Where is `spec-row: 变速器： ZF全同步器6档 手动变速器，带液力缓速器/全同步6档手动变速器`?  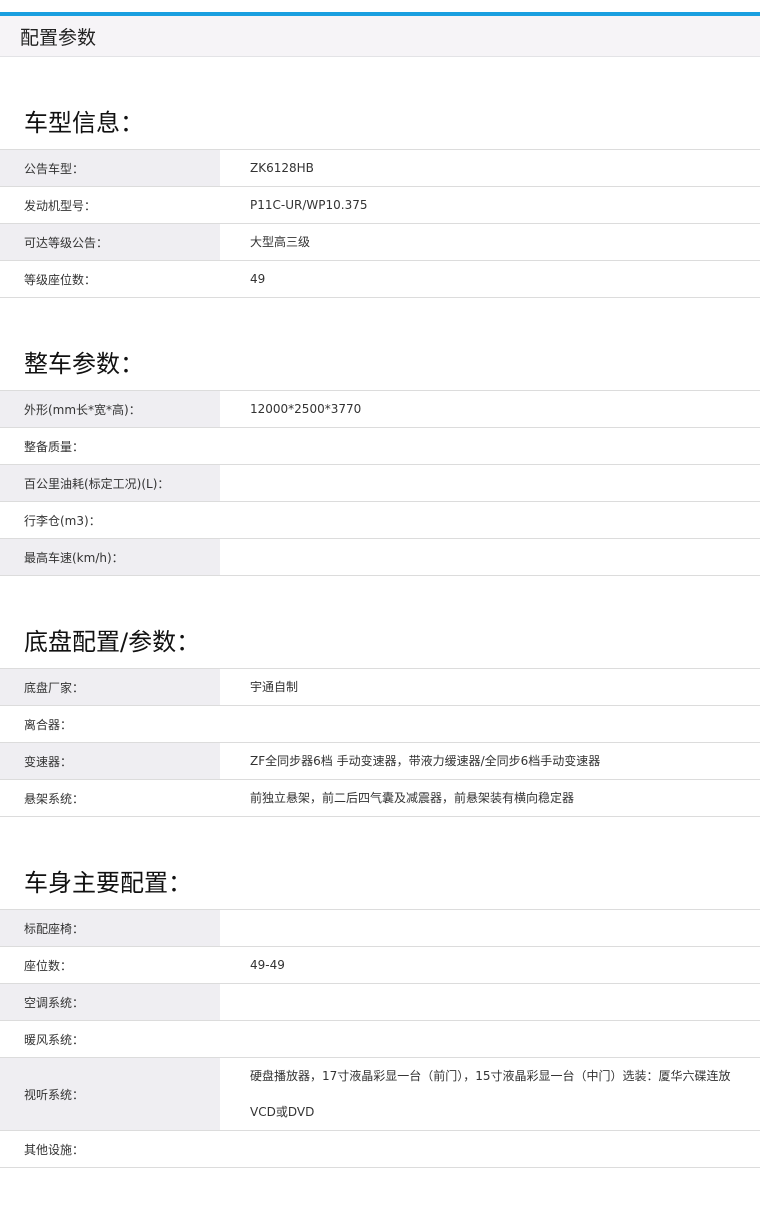 spec-row: 变速器： ZF全同步器6档 手动变速器，带液力缓速器/全同步6档手动变速器 is located at coordinates (380, 761).